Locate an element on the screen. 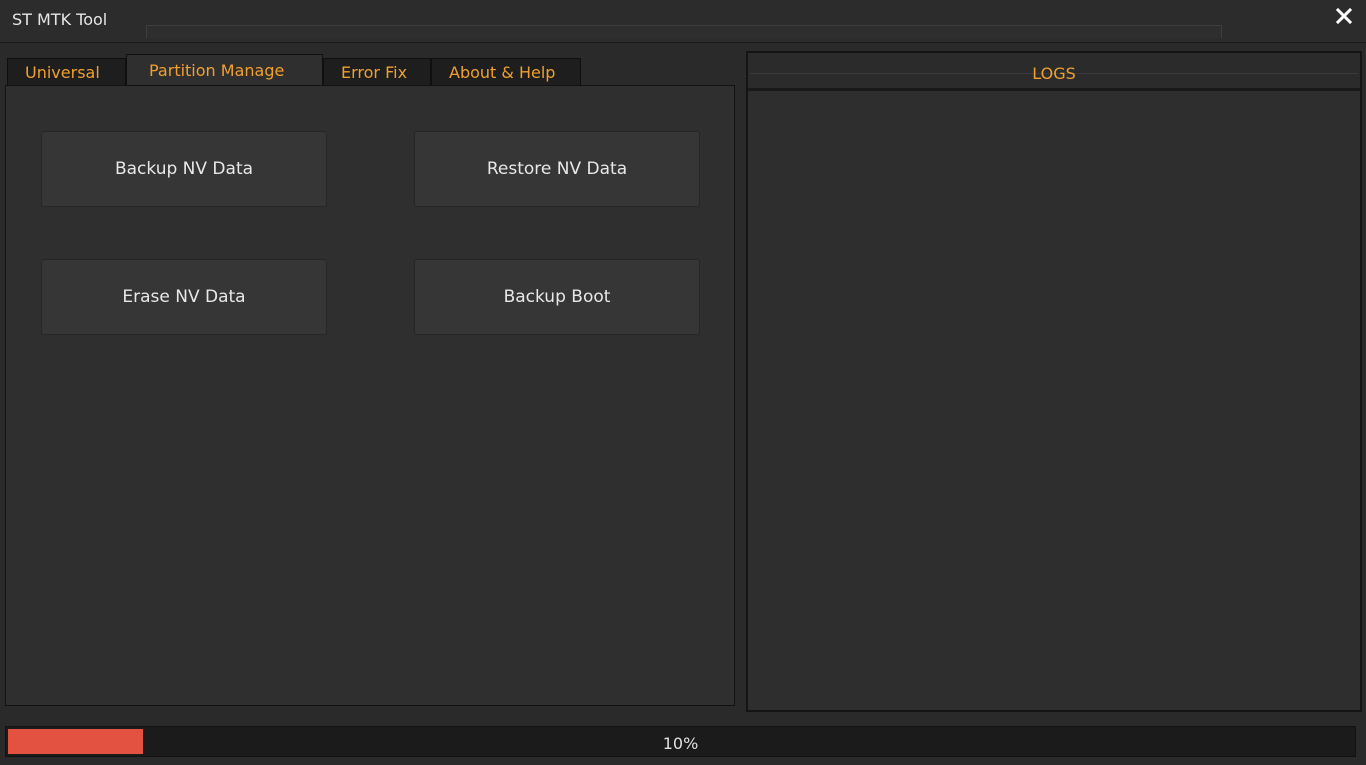 The width and height of the screenshot is (1366, 765). title-bar: ST MTK Tool is located at coordinates (683, 21).